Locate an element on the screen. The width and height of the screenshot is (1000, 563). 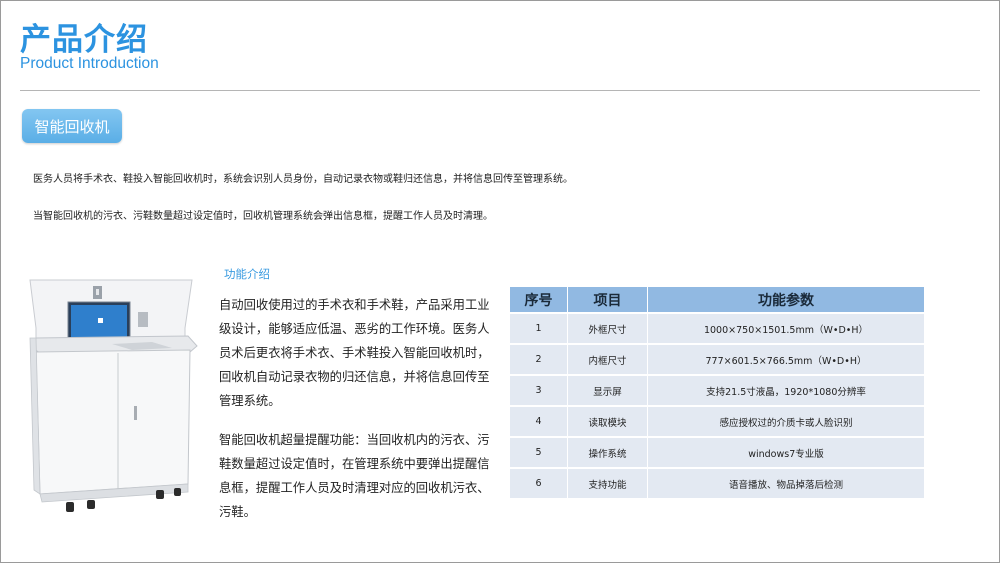
header-divider is located at coordinates (500, 90).